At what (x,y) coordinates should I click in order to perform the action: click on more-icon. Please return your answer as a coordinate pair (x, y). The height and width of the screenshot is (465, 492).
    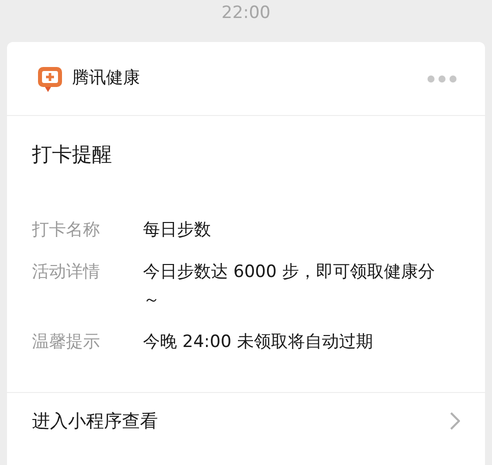
    Looking at the image, I should click on (442, 78).